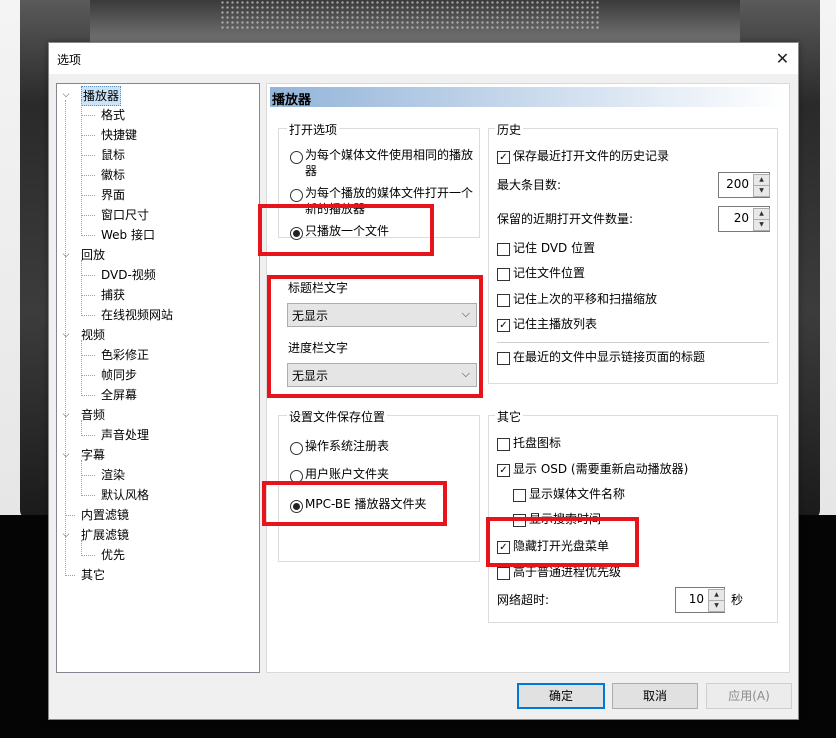  Describe the element at coordinates (113, 155) in the screenshot. I see `tree-item-label: 鼠标` at that location.